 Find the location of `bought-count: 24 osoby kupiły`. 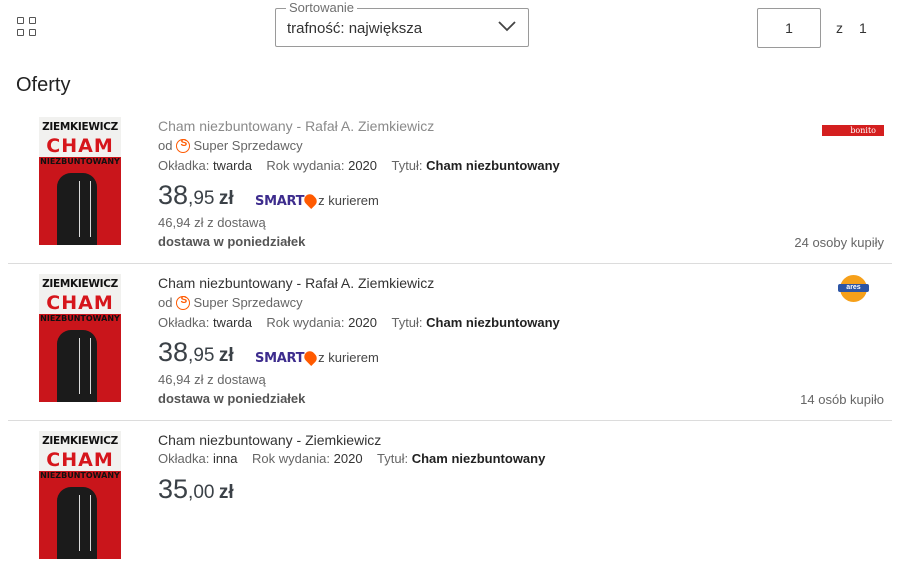

bought-count: 24 osoby kupiły is located at coordinates (839, 242).